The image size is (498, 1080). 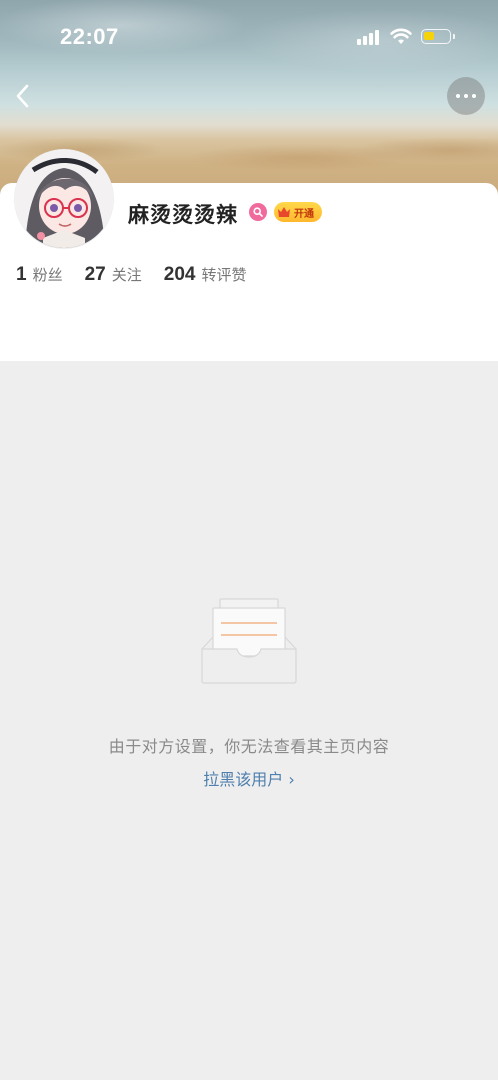 I want to click on stat-followers: 1 粉丝, so click(x=39, y=275).